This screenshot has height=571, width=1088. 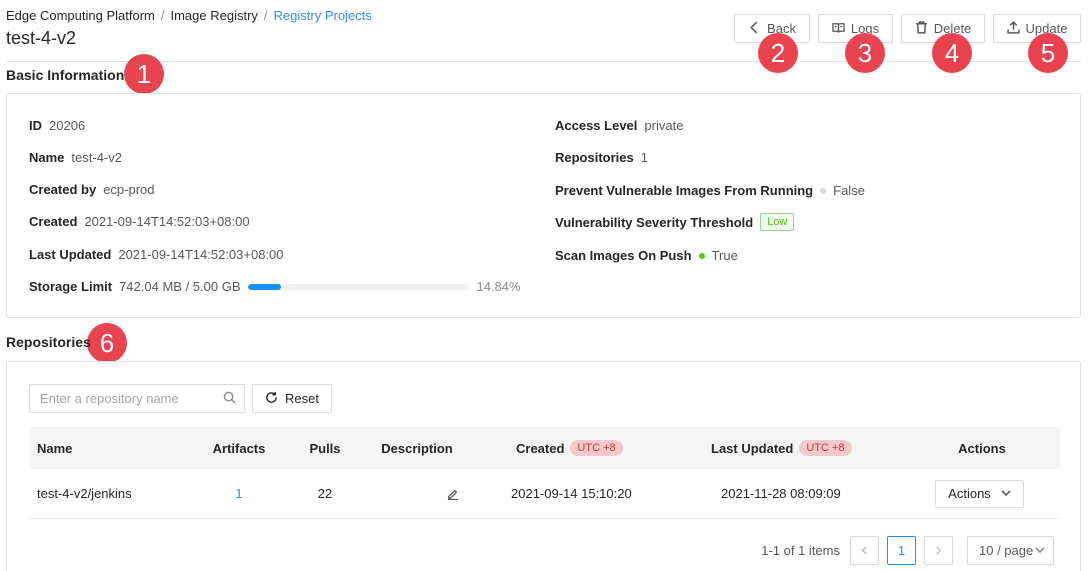 I want to click on repositories-title: Repositories, so click(x=48, y=342).